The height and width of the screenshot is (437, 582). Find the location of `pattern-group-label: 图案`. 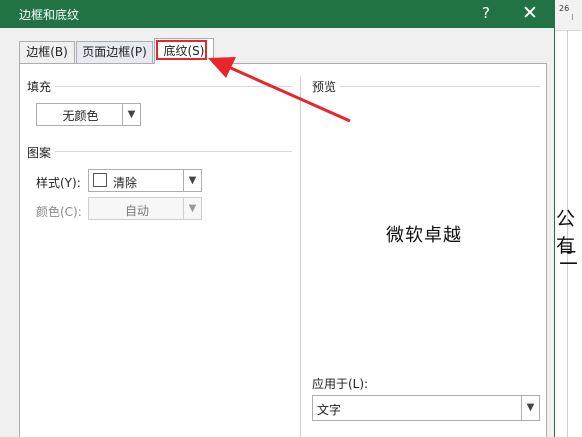

pattern-group-label: 图案 is located at coordinates (41, 152).